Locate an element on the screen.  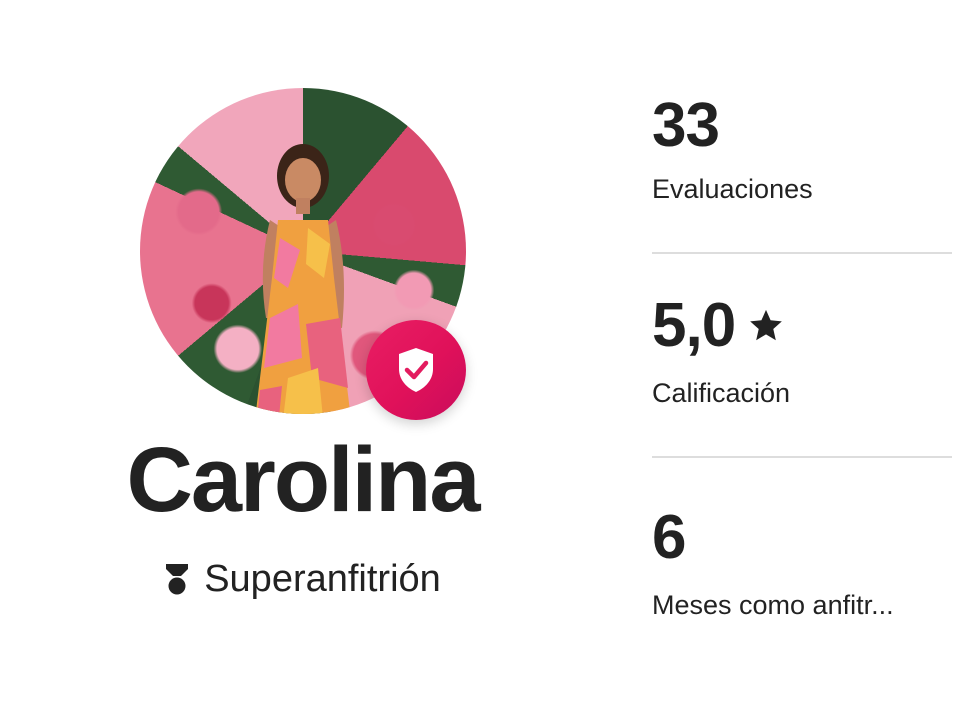
host-name: Carolina is located at coordinates (303, 480).